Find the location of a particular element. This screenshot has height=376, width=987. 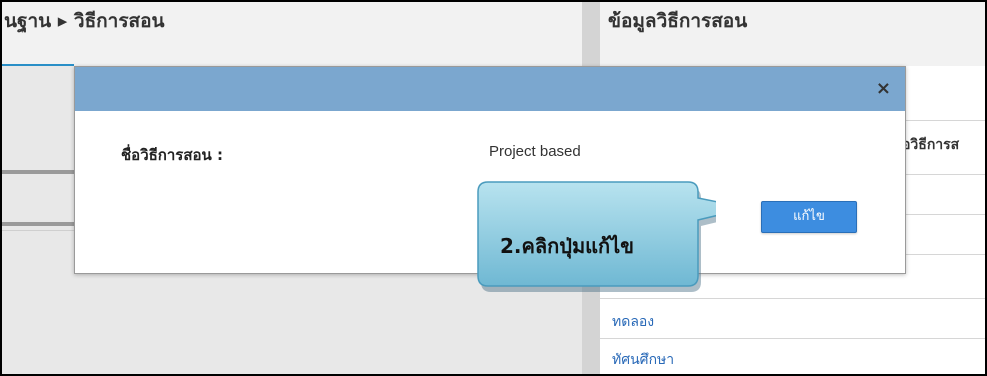

dialog-header: × is located at coordinates (490, 89).